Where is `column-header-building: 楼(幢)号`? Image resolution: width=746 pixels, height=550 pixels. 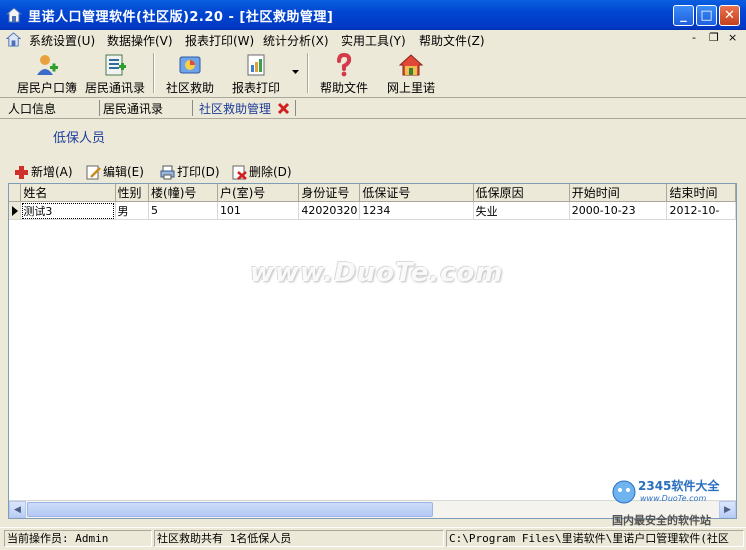
column-header-building: 楼(幢)号 is located at coordinates (183, 193).